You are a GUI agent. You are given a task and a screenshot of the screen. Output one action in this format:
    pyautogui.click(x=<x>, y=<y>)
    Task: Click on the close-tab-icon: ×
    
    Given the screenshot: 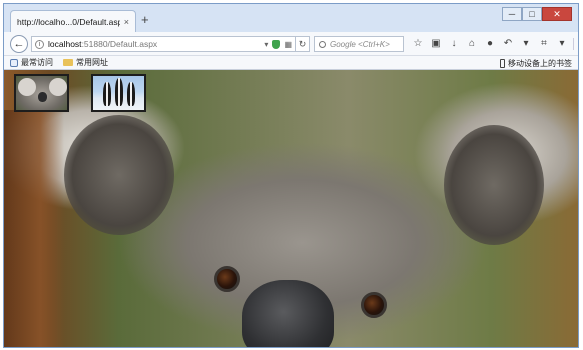 What is the action you would take?
    pyautogui.click(x=126, y=22)
    